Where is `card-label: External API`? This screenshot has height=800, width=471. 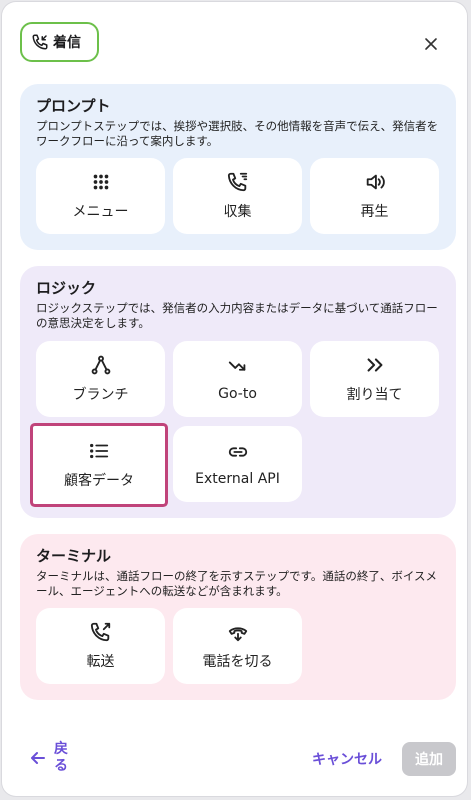
card-label: External API is located at coordinates (237, 479).